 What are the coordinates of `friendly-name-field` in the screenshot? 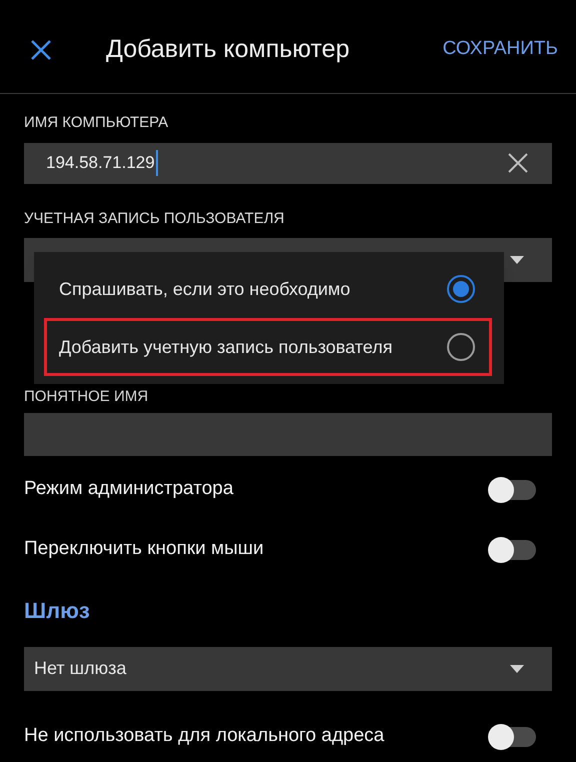 It's located at (288, 434).